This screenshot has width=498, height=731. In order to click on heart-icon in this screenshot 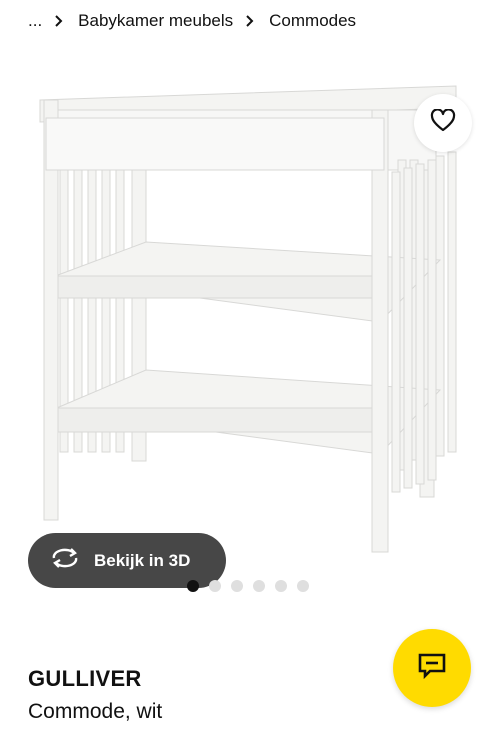, I will do `click(443, 122)`.